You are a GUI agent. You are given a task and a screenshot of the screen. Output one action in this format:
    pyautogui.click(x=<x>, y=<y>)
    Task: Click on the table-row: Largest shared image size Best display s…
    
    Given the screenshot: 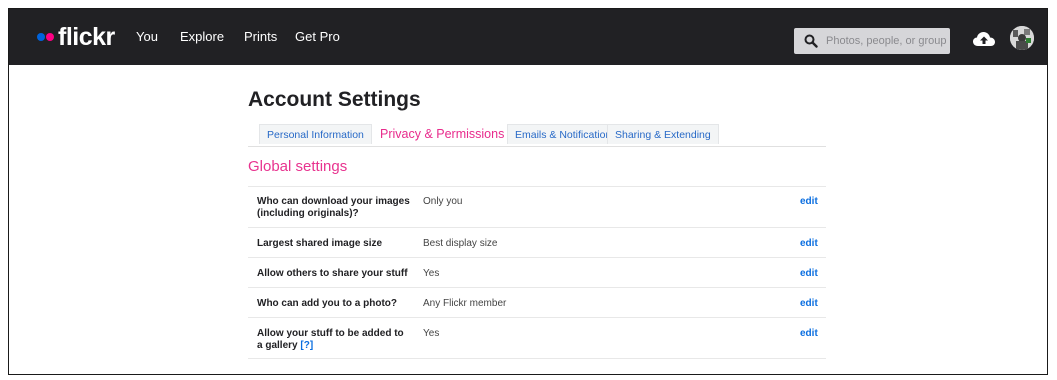 What is the action you would take?
    pyautogui.click(x=537, y=242)
    